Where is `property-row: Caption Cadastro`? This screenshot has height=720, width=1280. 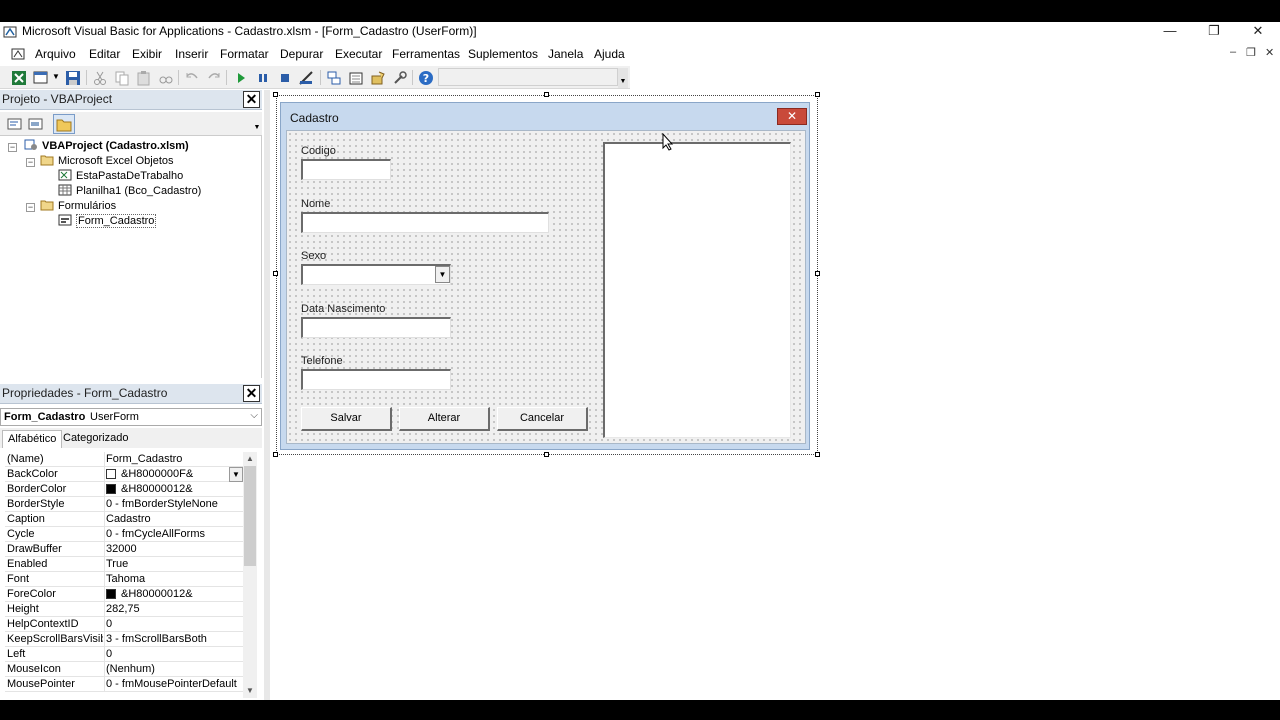 property-row: Caption Cadastro is located at coordinates (124, 519).